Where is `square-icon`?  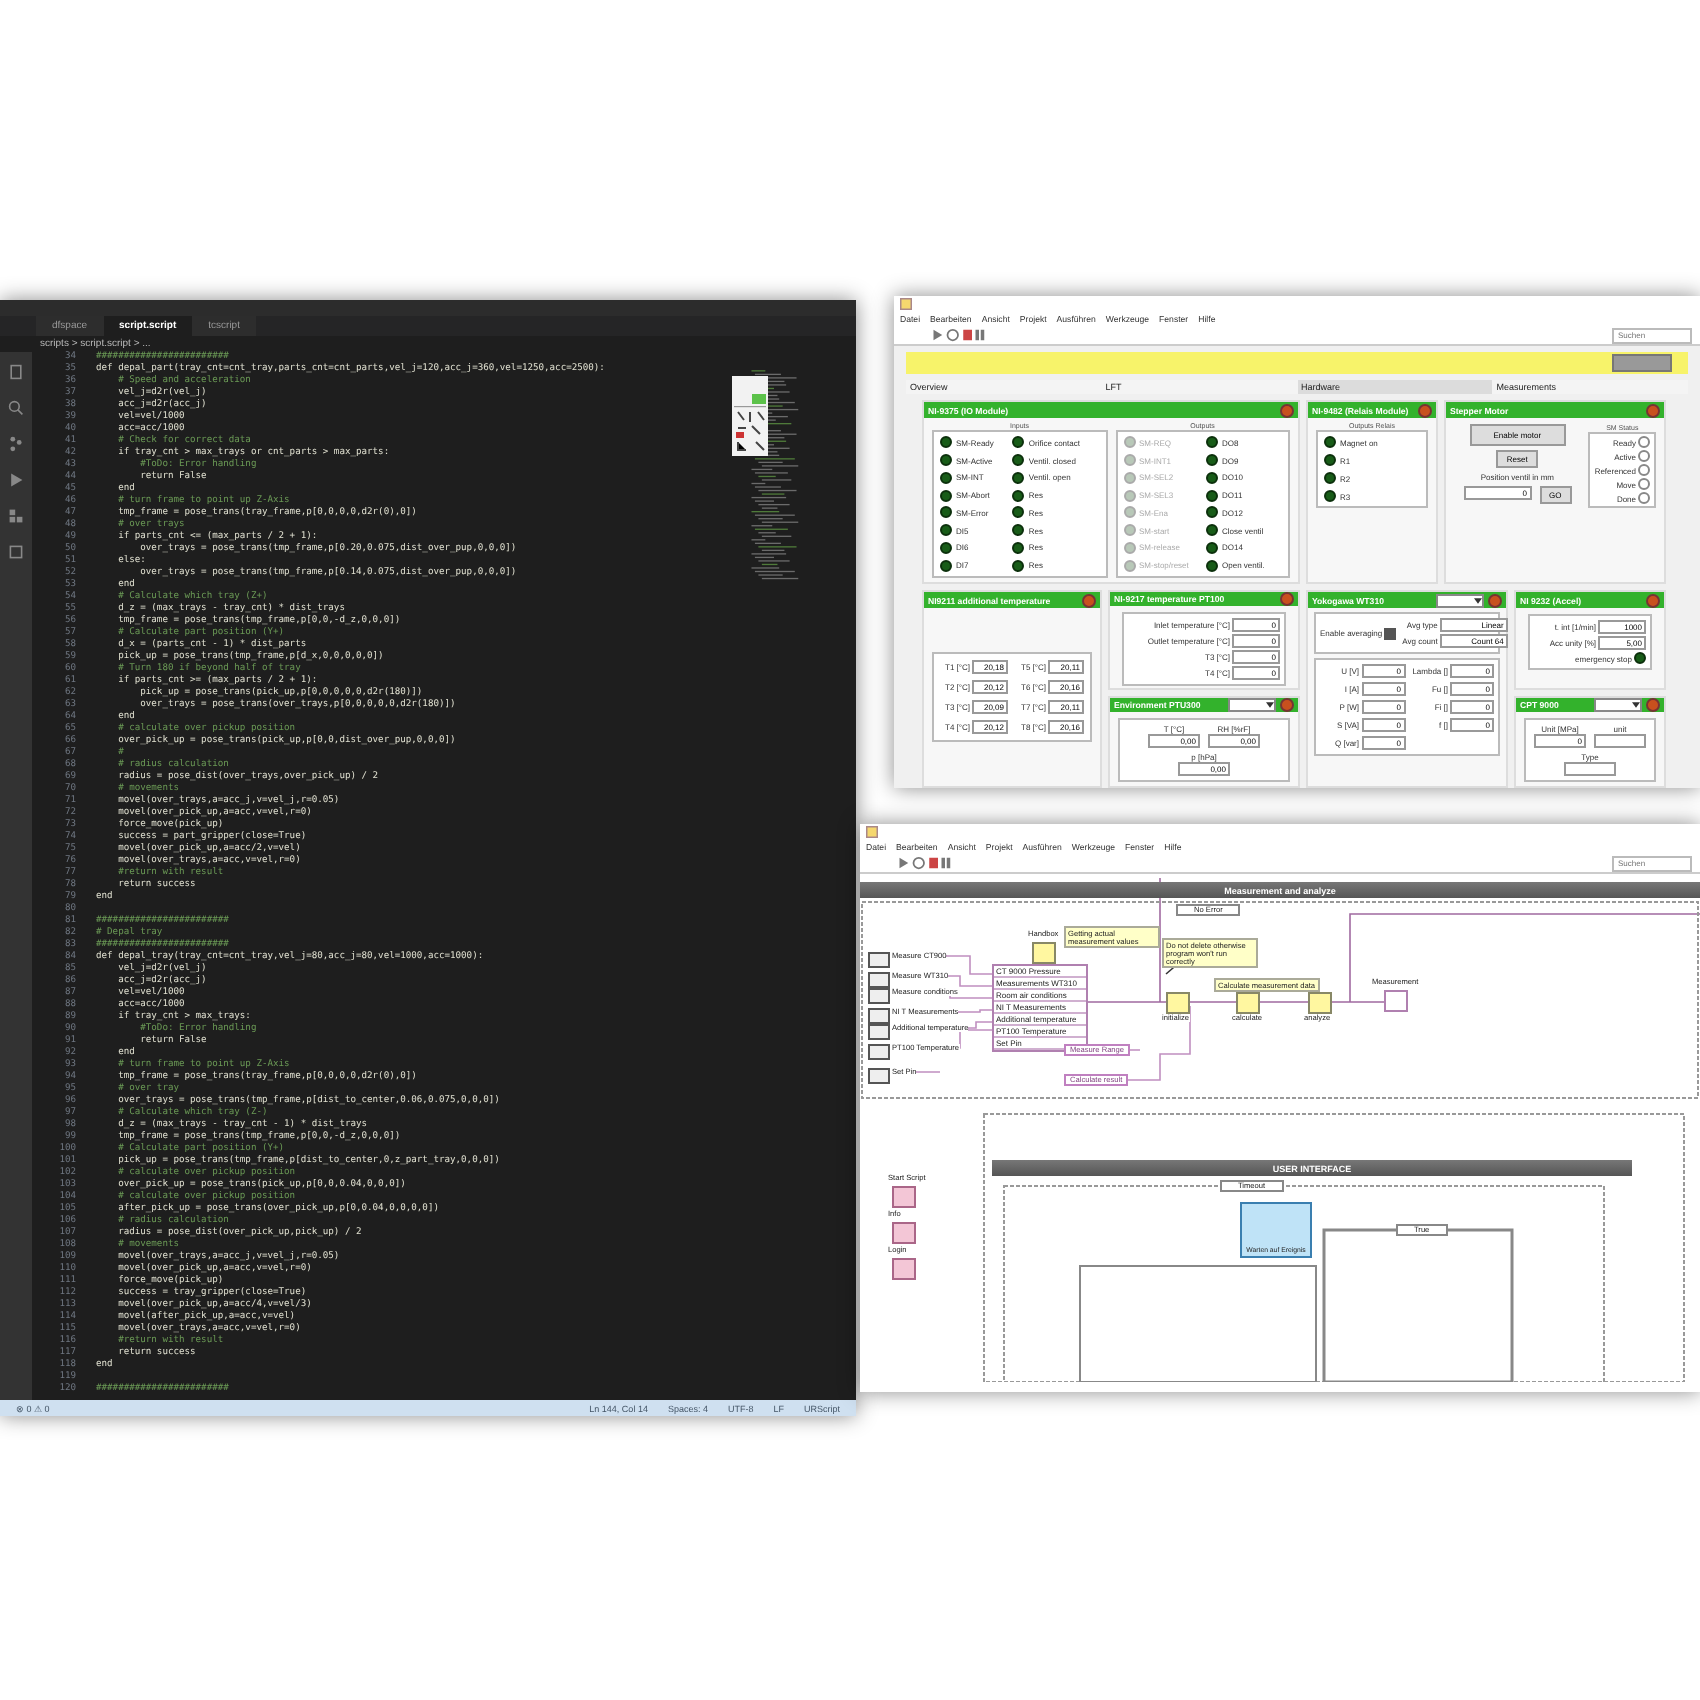
square-icon is located at coordinates (16, 552).